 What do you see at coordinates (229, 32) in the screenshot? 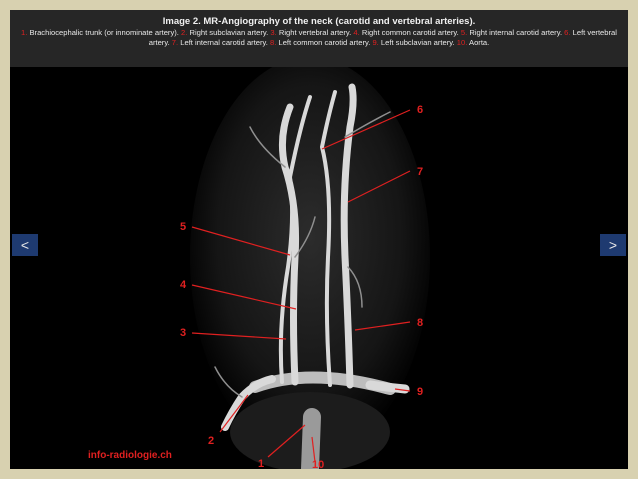
I see `legend-text-2: Right subclavian artery.` at bounding box center [229, 32].